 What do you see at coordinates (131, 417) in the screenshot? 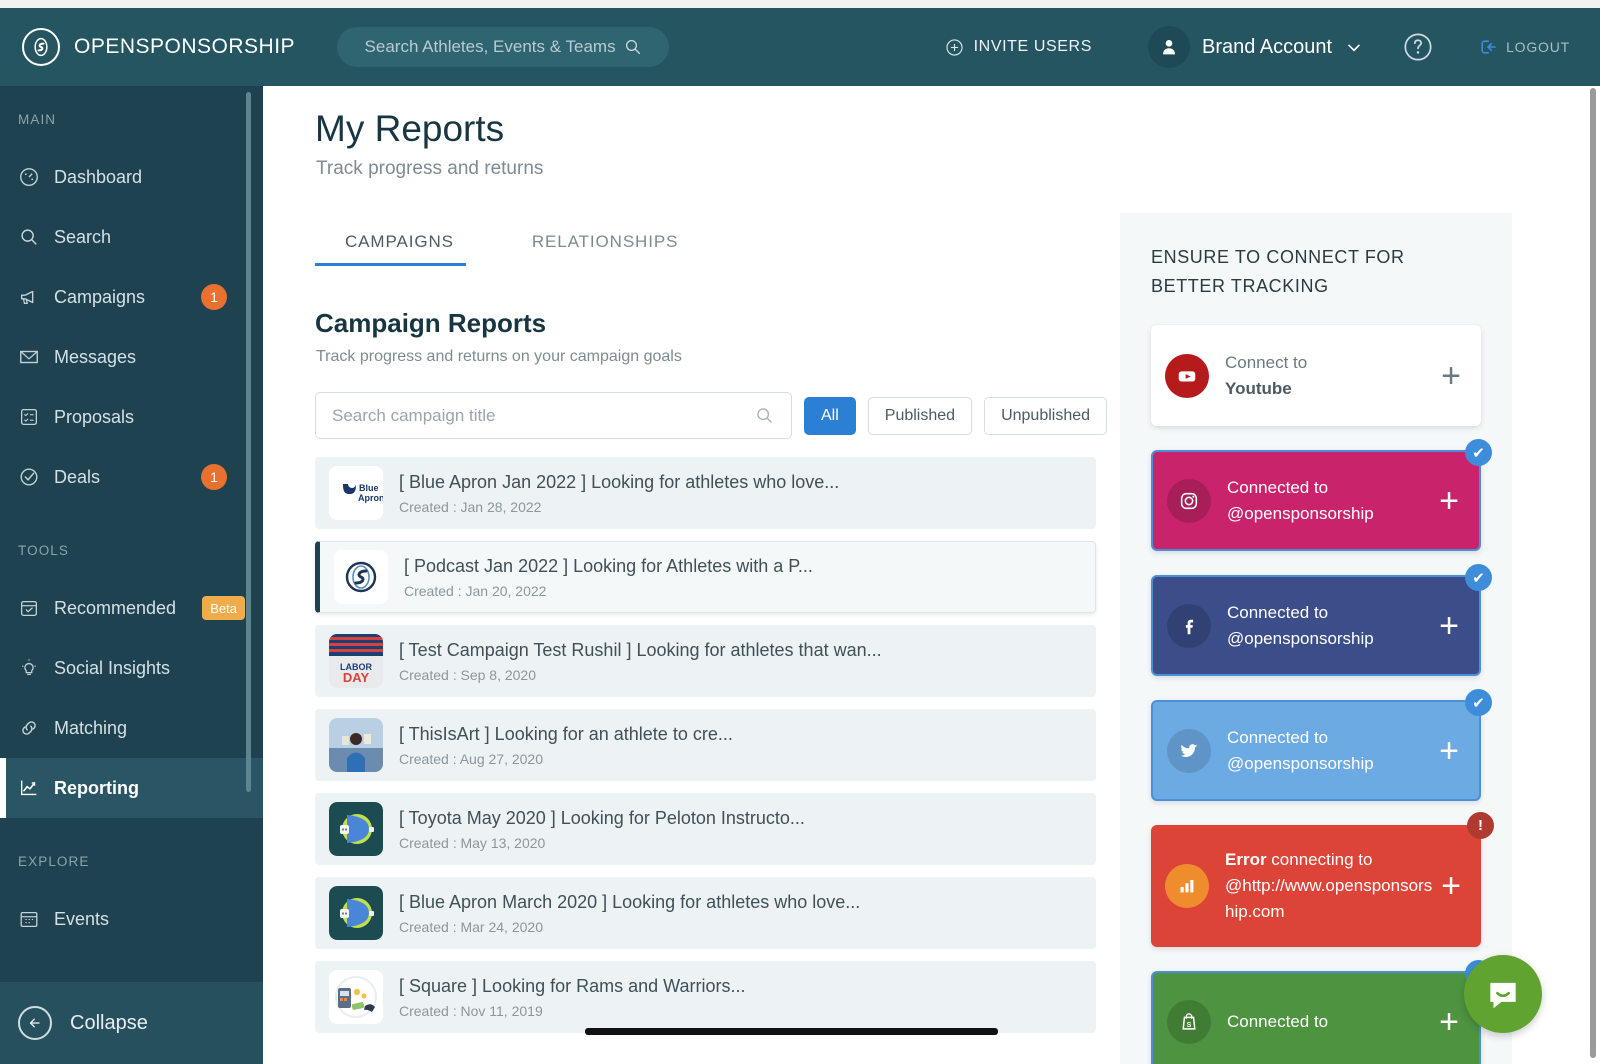
I see `sidebar-item-proposals: Proposals` at bounding box center [131, 417].